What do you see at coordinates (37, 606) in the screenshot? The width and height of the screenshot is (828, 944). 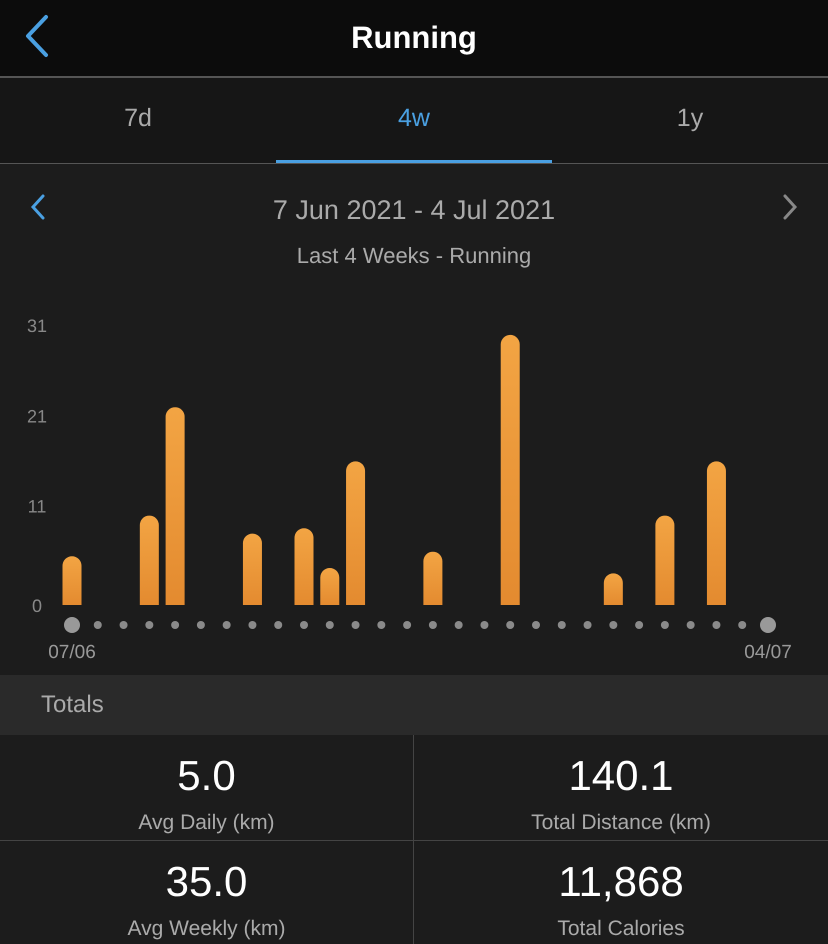 I see `y-axis-label: 0` at bounding box center [37, 606].